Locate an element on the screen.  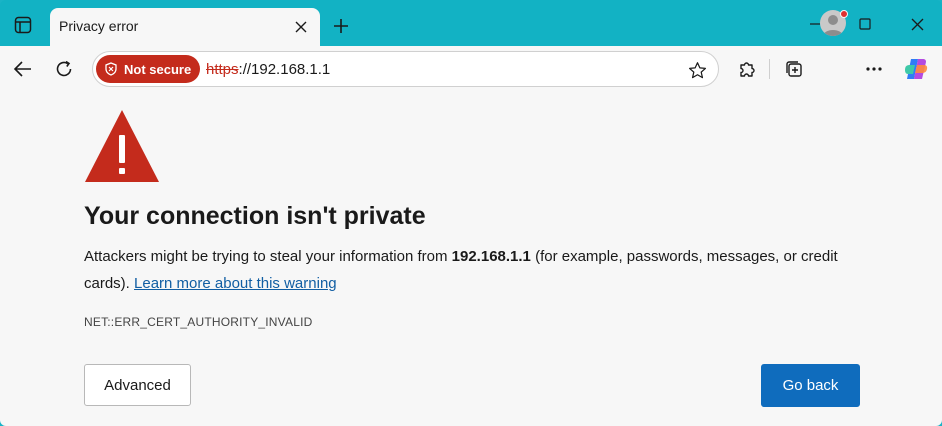
tab-actions-button is located at coordinates (23, 25).